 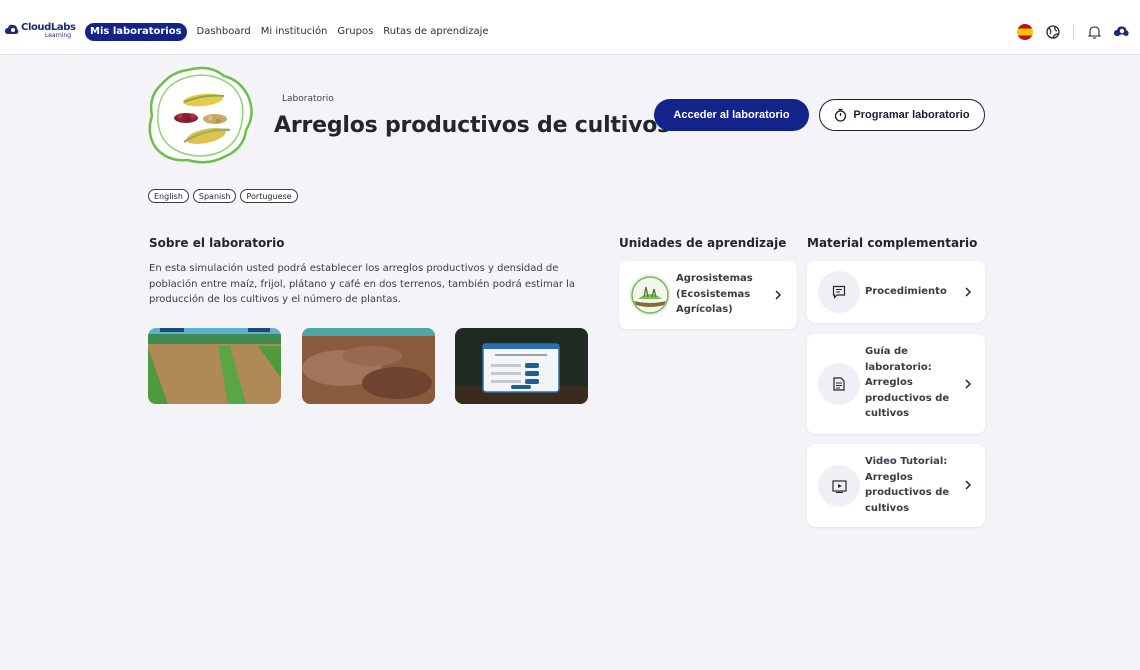 I want to click on unit-card-agrosistemas: Agrosistemas (Ecosistemas Agrícolas), so click(x=708, y=295).